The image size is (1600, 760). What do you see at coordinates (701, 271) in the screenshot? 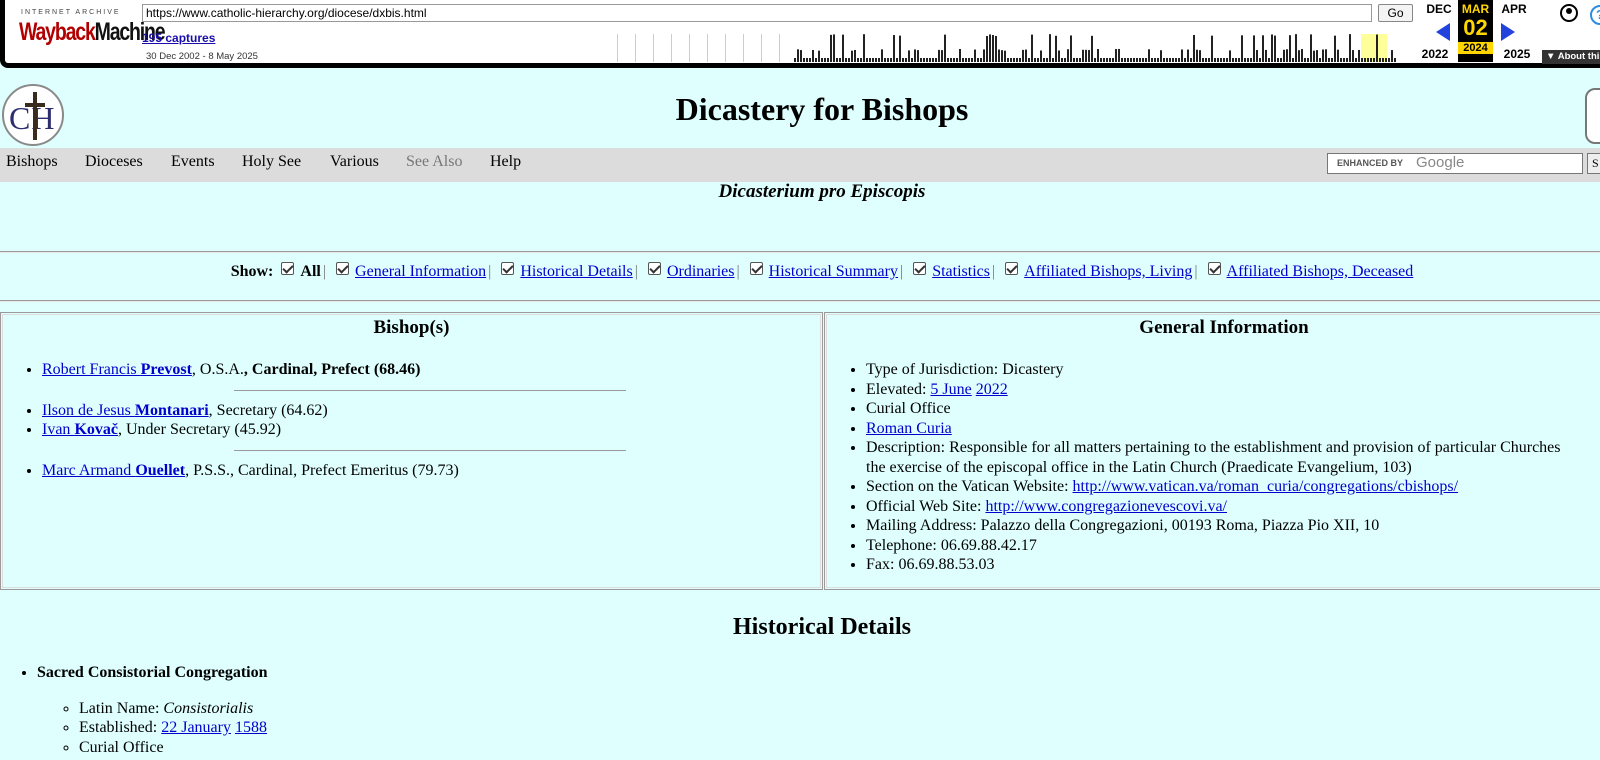
I see `show-ordinaries-link: Ordinaries` at bounding box center [701, 271].